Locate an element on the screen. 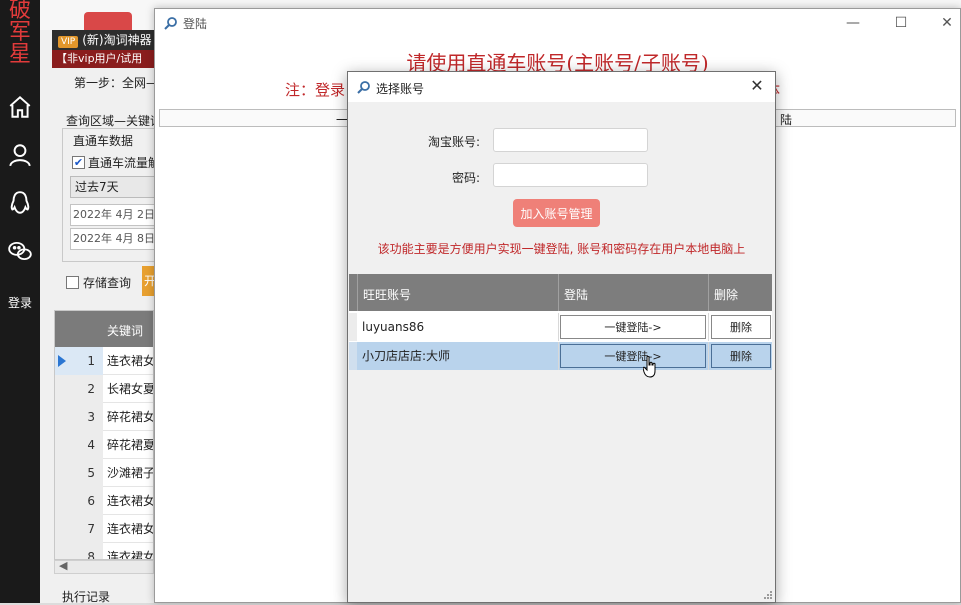  store-query-label: 存储查询 is located at coordinates (107, 283).